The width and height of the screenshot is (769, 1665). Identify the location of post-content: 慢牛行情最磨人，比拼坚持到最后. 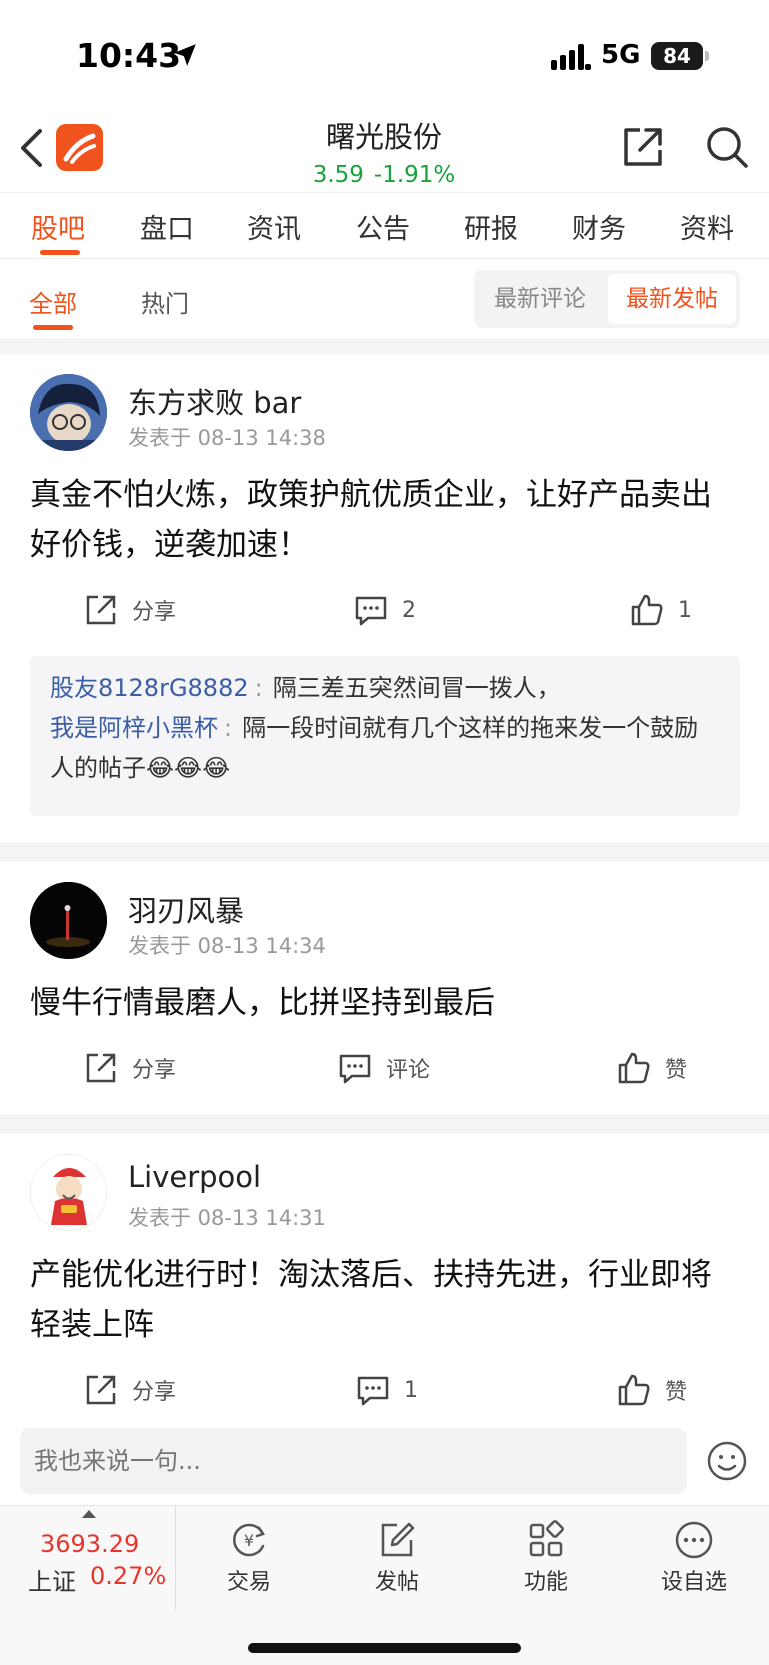
(385, 1003).